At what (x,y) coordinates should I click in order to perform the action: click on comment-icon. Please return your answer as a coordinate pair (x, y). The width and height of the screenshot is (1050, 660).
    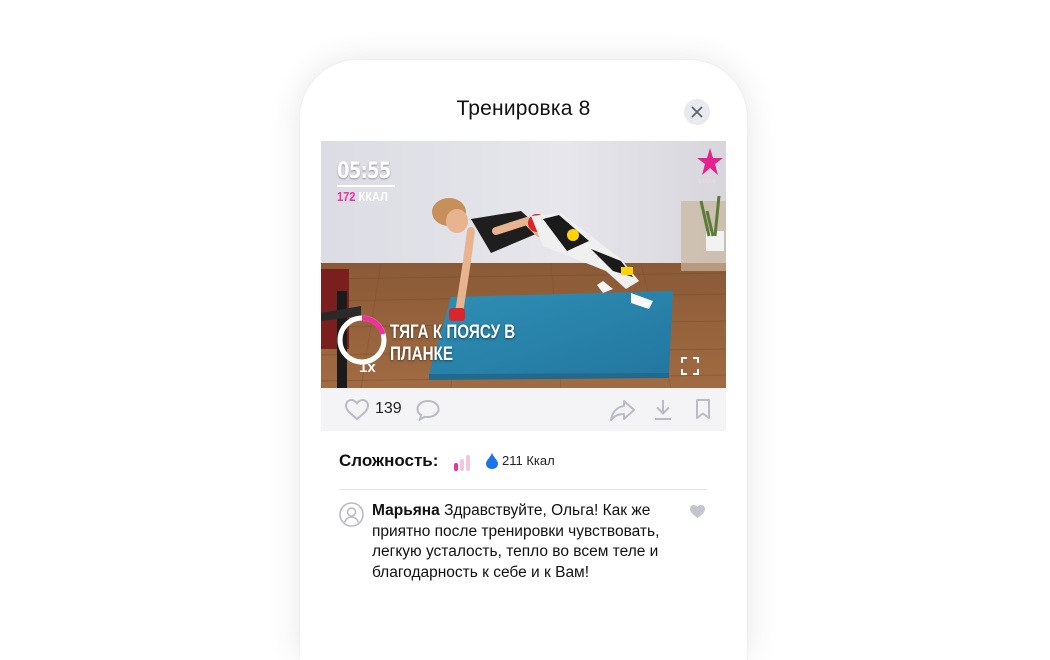
    Looking at the image, I should click on (428, 410).